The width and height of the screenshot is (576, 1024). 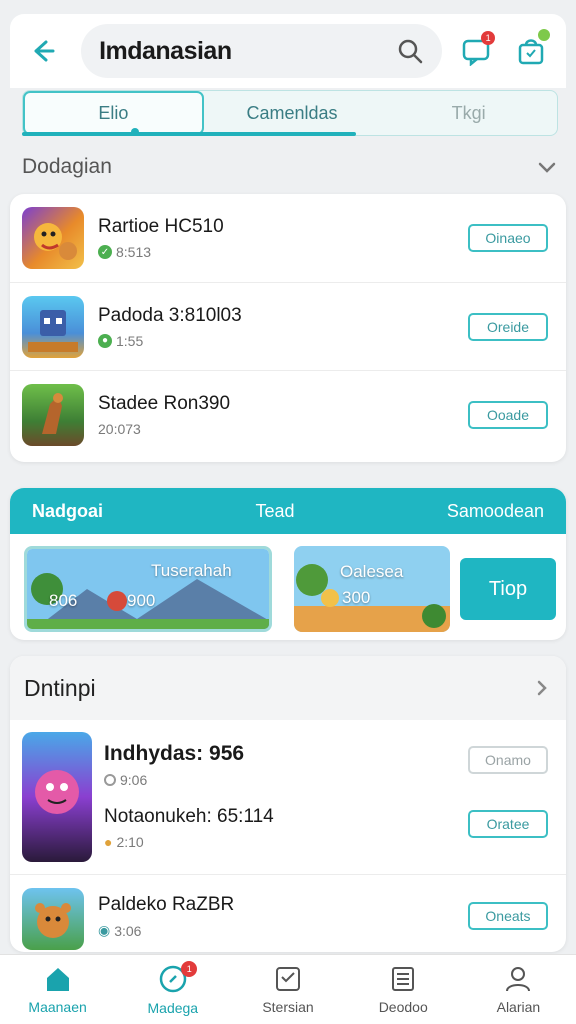 What do you see at coordinates (174, 753) in the screenshot?
I see `game-title: Indhydas: 956` at bounding box center [174, 753].